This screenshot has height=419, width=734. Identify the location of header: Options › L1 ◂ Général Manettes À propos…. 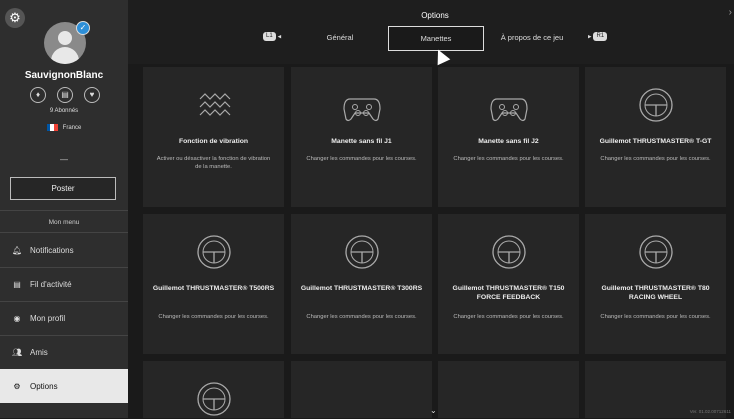
(431, 32).